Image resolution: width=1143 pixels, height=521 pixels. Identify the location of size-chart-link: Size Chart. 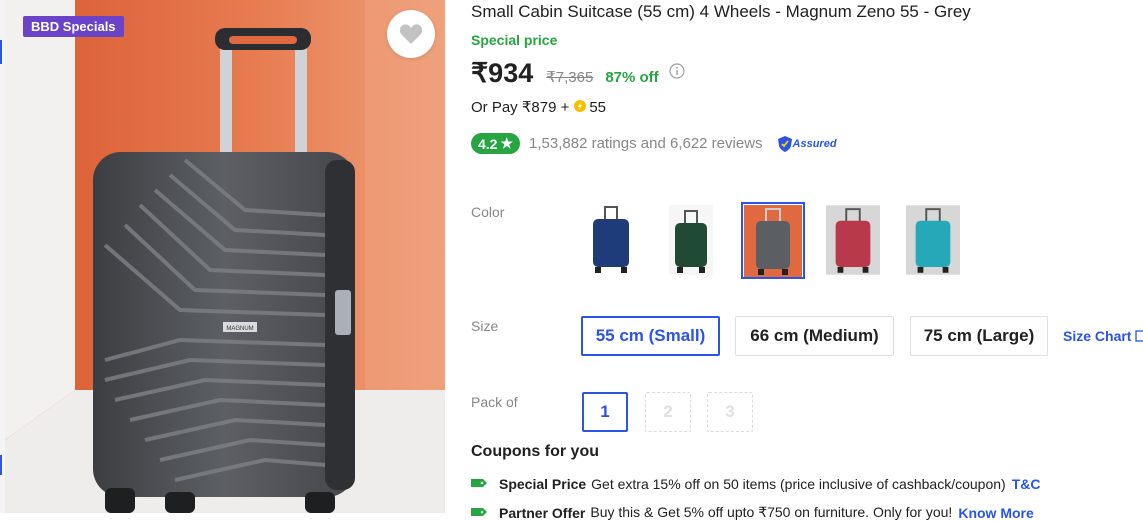
(1103, 336).